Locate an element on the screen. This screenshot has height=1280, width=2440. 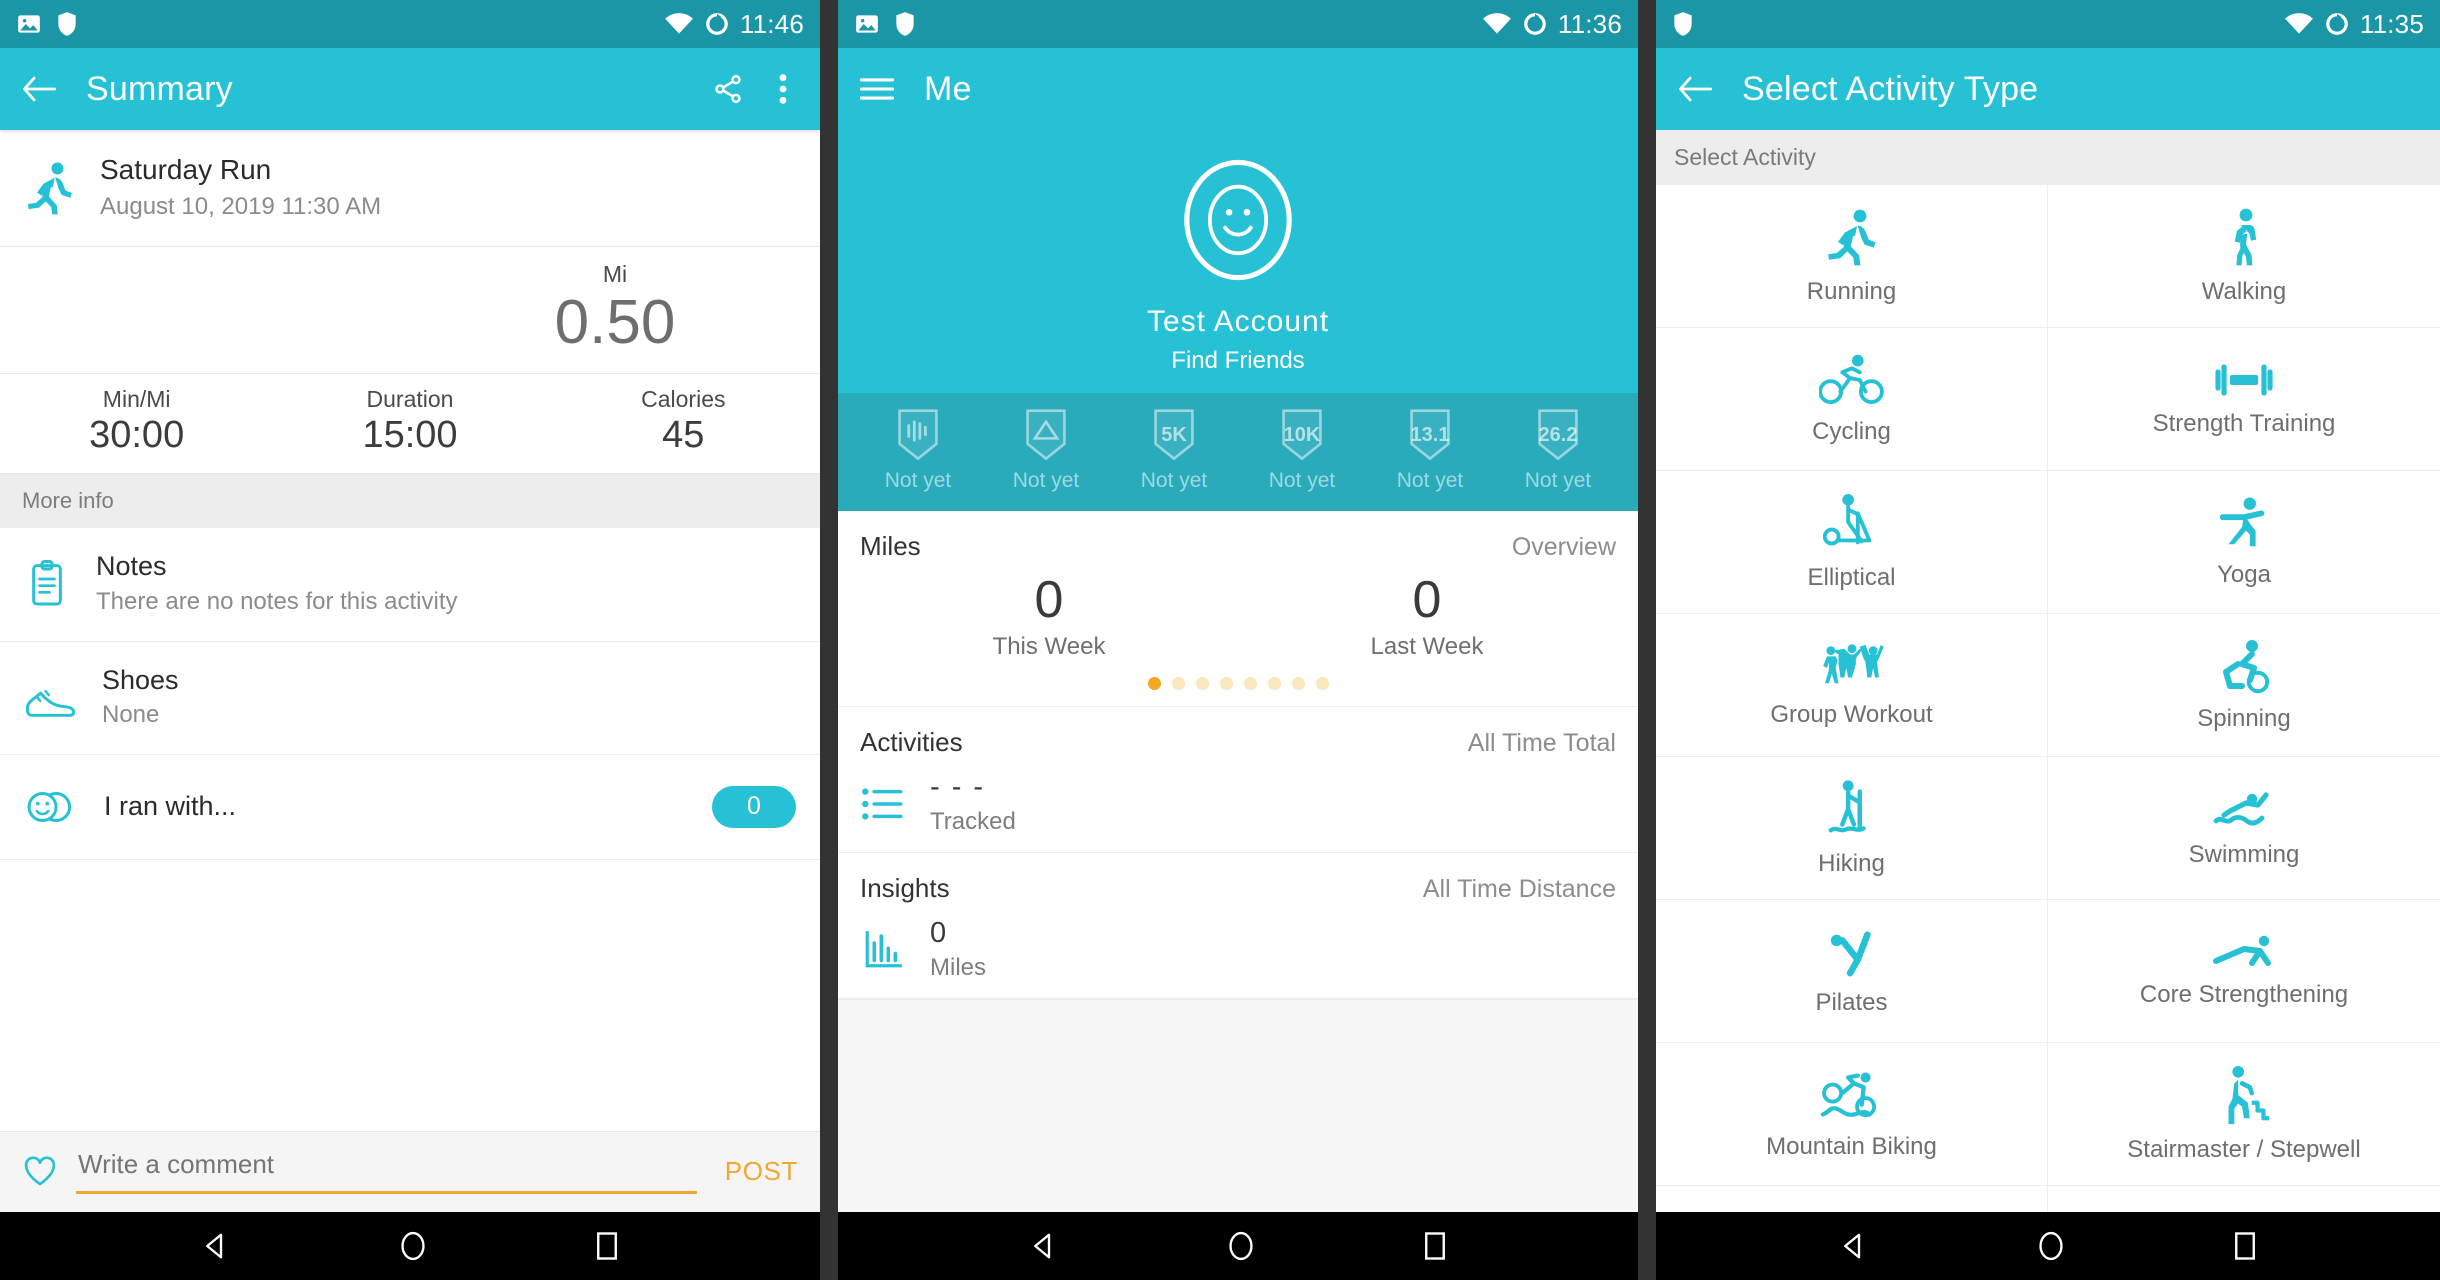
card-action: All Time Distance is located at coordinates (1519, 889).